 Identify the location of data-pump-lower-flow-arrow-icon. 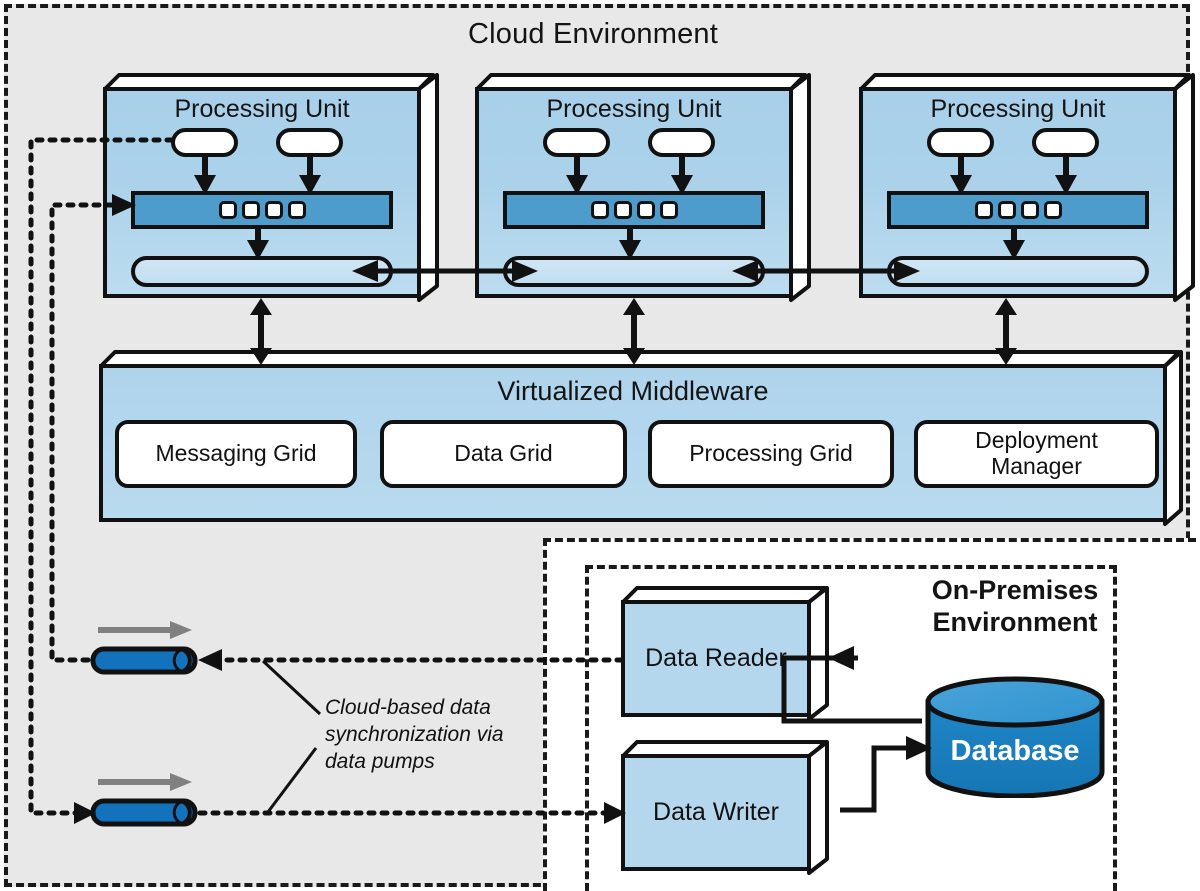
(145, 782).